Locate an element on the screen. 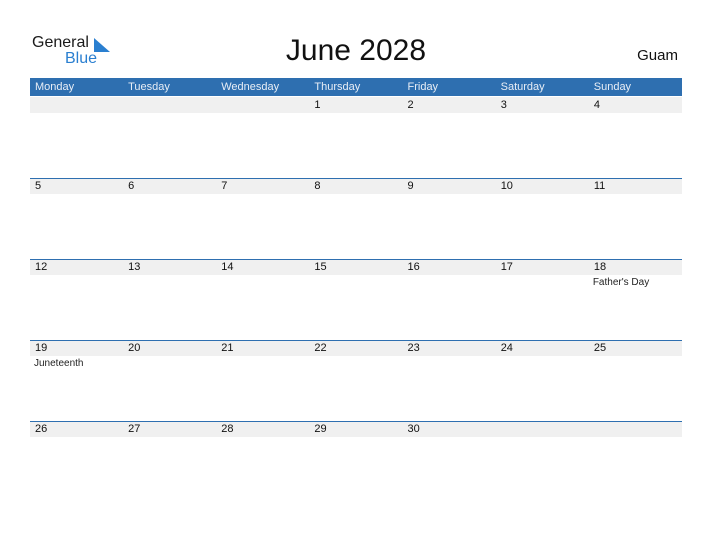 This screenshot has height=550, width=712. day-number: 22 is located at coordinates (320, 348).